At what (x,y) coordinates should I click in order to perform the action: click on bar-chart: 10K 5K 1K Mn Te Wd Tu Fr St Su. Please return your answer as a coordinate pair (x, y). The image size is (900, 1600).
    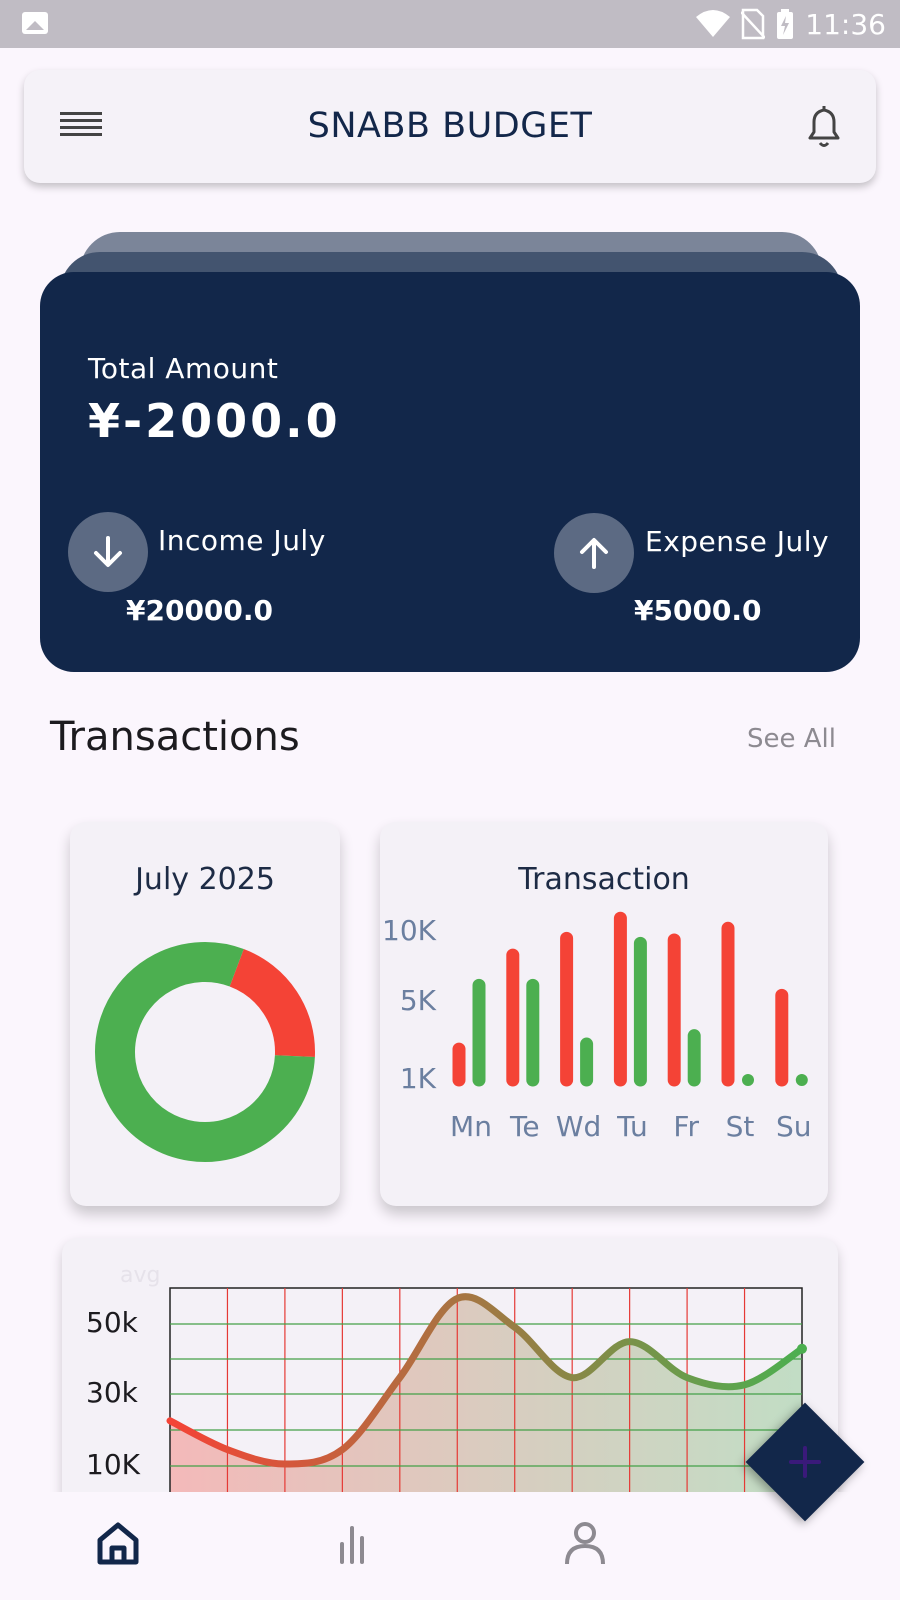
    Looking at the image, I should click on (597, 1027).